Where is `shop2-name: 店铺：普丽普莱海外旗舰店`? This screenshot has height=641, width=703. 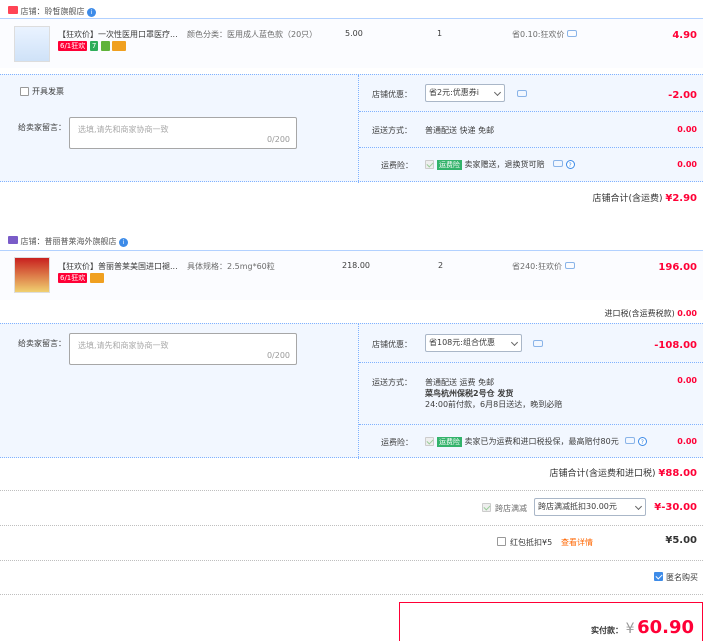 shop2-name: 店铺：普丽普莱海外旗舰店 is located at coordinates (69, 241).